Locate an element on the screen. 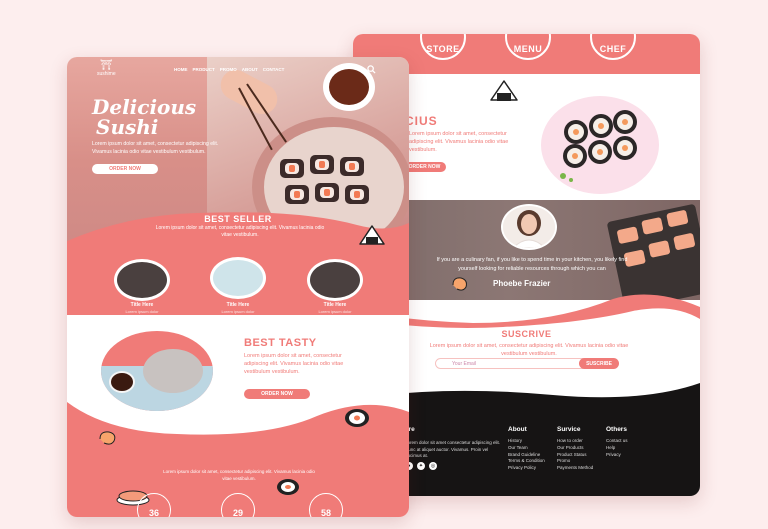 The width and height of the screenshot is (768, 529). footer-others-col: Others Contact us Help Privacy is located at coordinates (617, 442).